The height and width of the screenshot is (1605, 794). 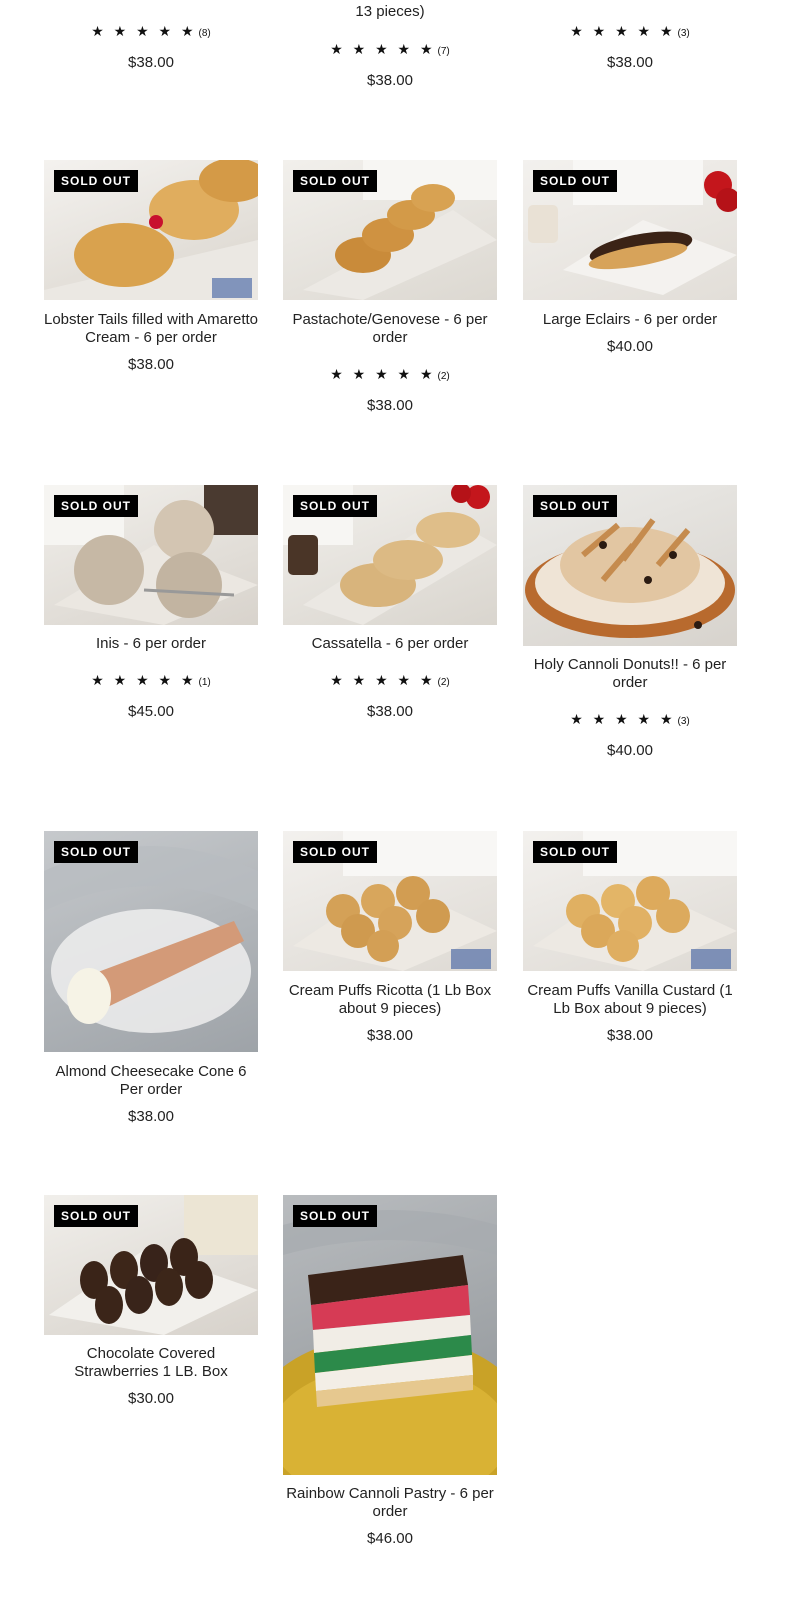 I want to click on cheesecake-cone-photo: SOLD OUT, so click(x=151, y=941).